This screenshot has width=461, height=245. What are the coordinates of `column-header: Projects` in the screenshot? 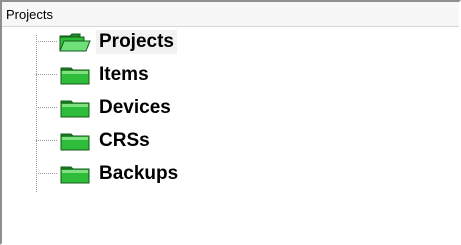 It's located at (230, 14).